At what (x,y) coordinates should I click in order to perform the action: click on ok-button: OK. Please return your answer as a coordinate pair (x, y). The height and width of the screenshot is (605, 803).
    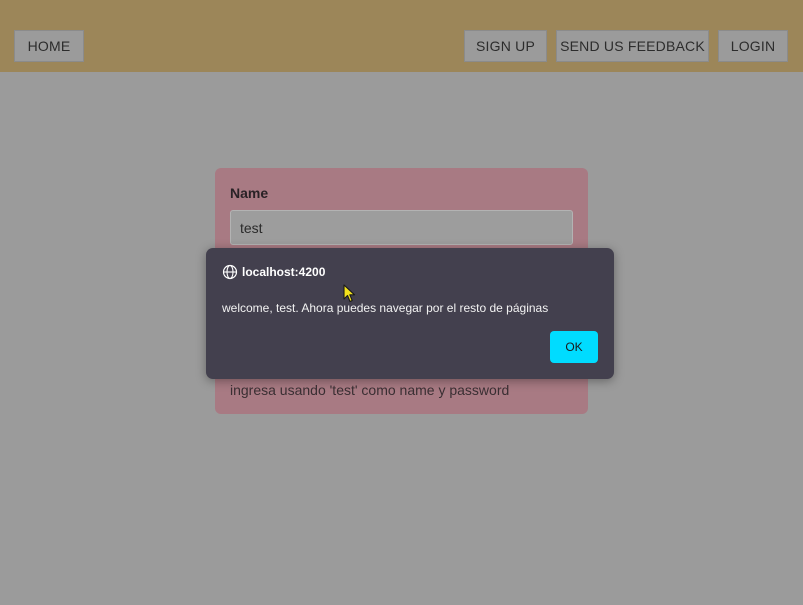
    Looking at the image, I should click on (574, 347).